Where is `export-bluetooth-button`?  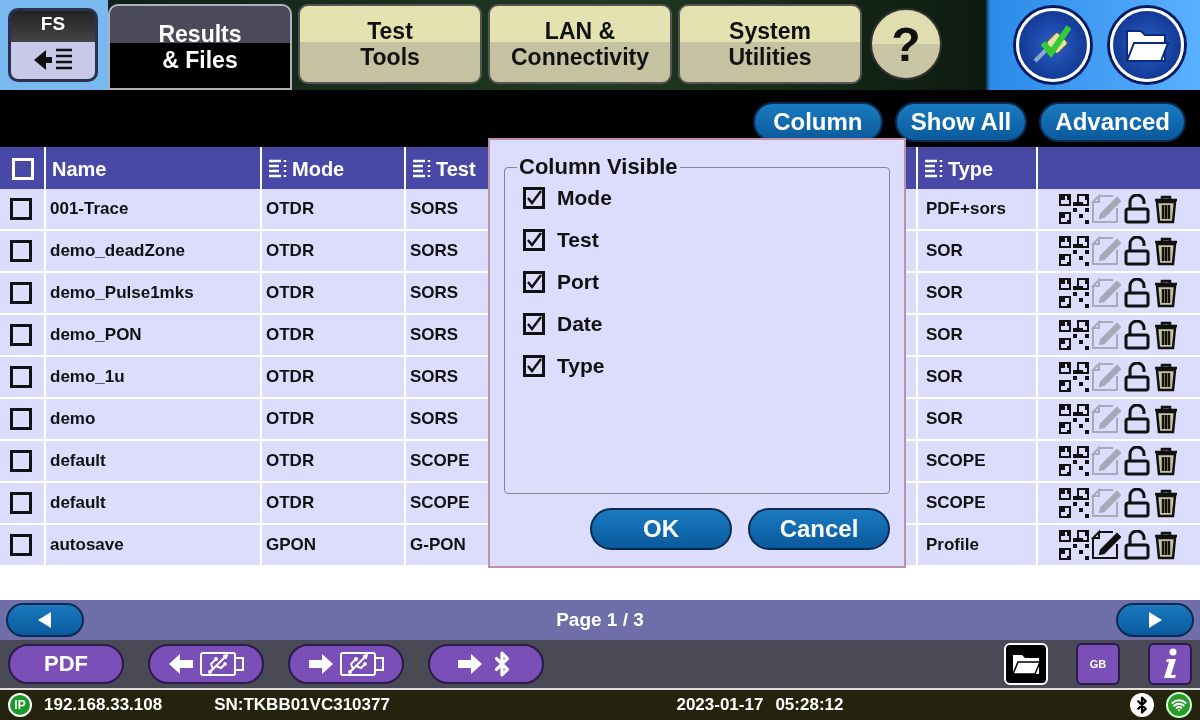
export-bluetooth-button is located at coordinates (486, 664).